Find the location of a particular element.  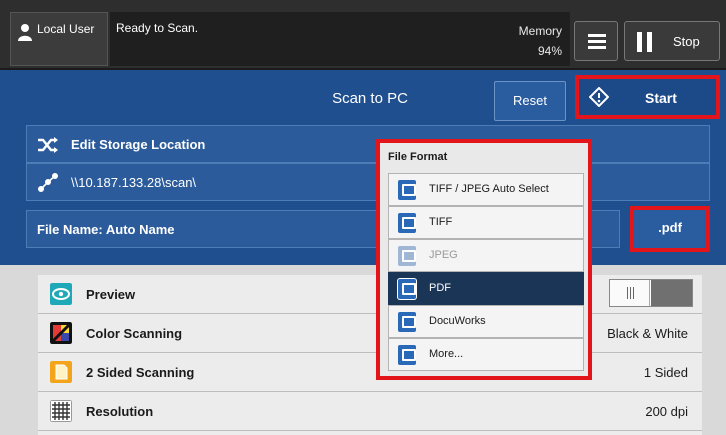

format-option-label: JPEG is located at coordinates (443, 255).